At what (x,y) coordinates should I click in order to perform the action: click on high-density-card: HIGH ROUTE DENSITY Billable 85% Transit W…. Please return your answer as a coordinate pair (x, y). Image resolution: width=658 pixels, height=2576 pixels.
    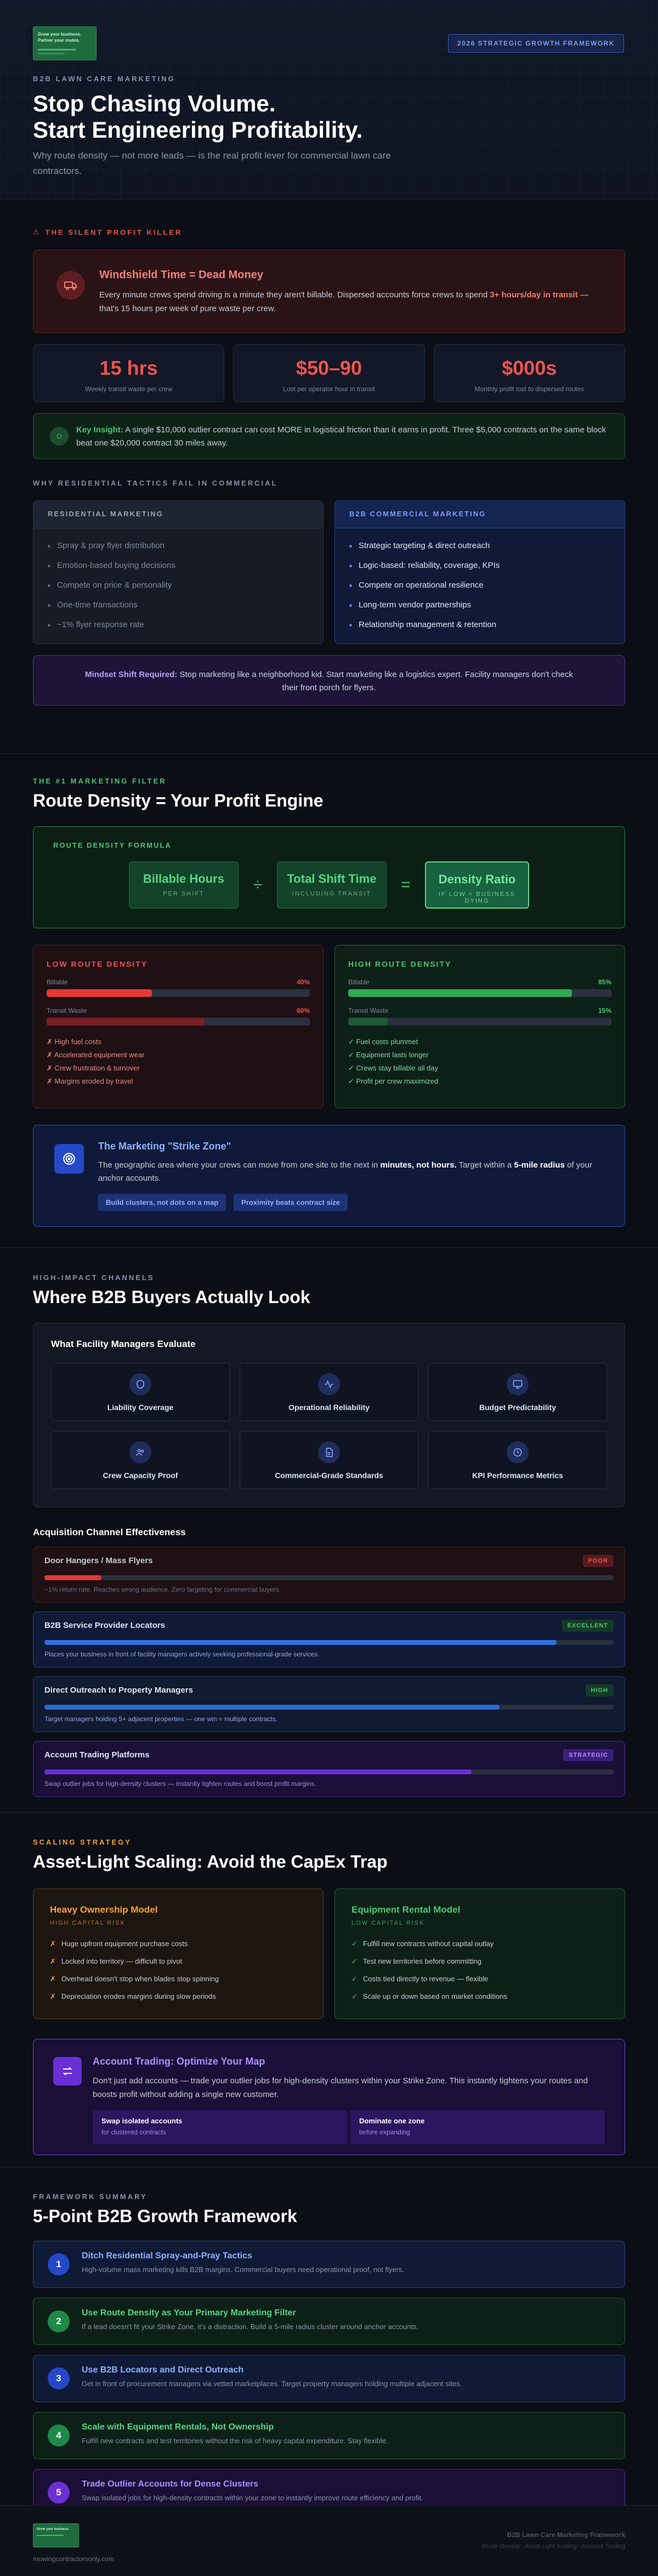
    Looking at the image, I should click on (479, 1026).